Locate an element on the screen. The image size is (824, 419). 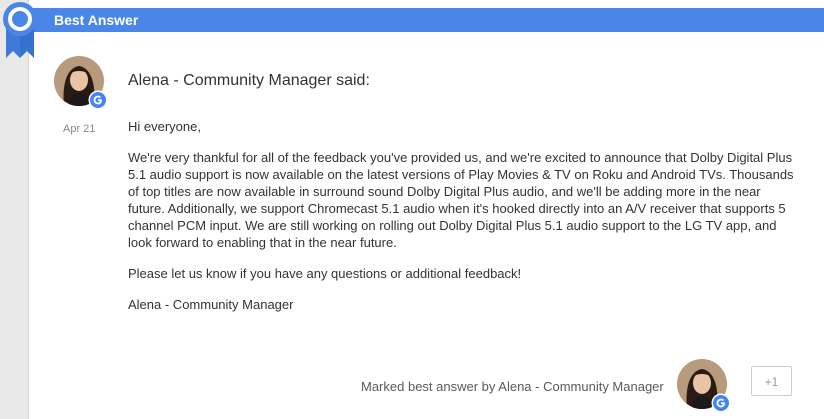
header-title: Best Answer is located at coordinates (96, 20).